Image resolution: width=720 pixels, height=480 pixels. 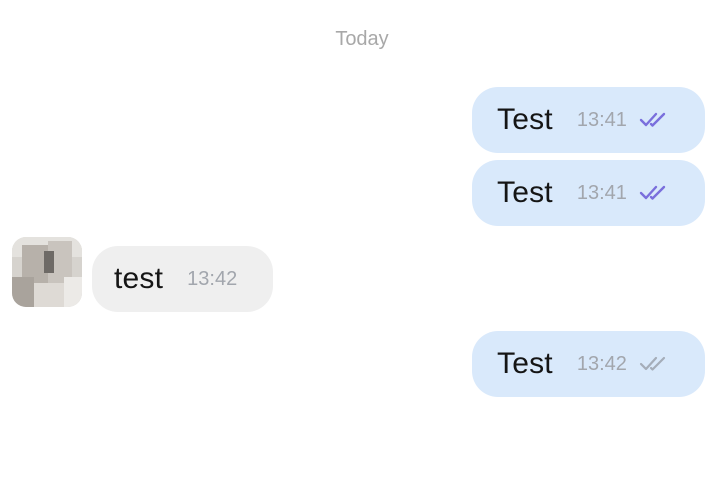 I want to click on outgoing-message-bubble: Test 13:42, so click(x=588, y=364).